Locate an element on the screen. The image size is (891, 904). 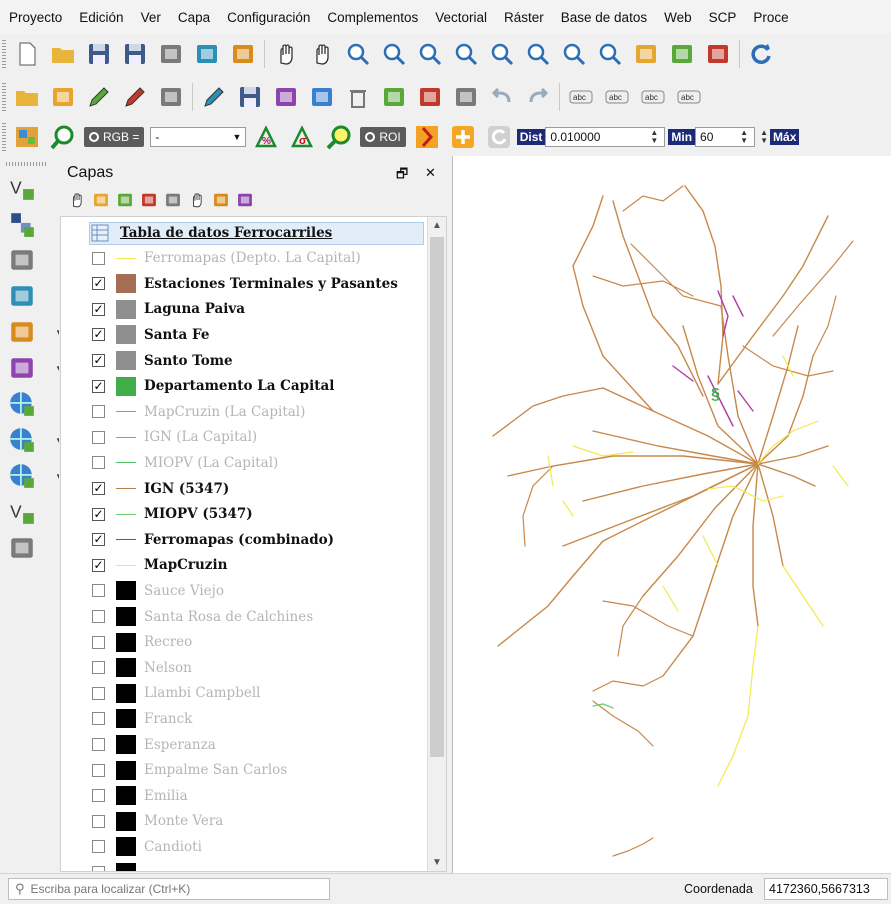
delete-selected-icon is located at coordinates (358, 97).